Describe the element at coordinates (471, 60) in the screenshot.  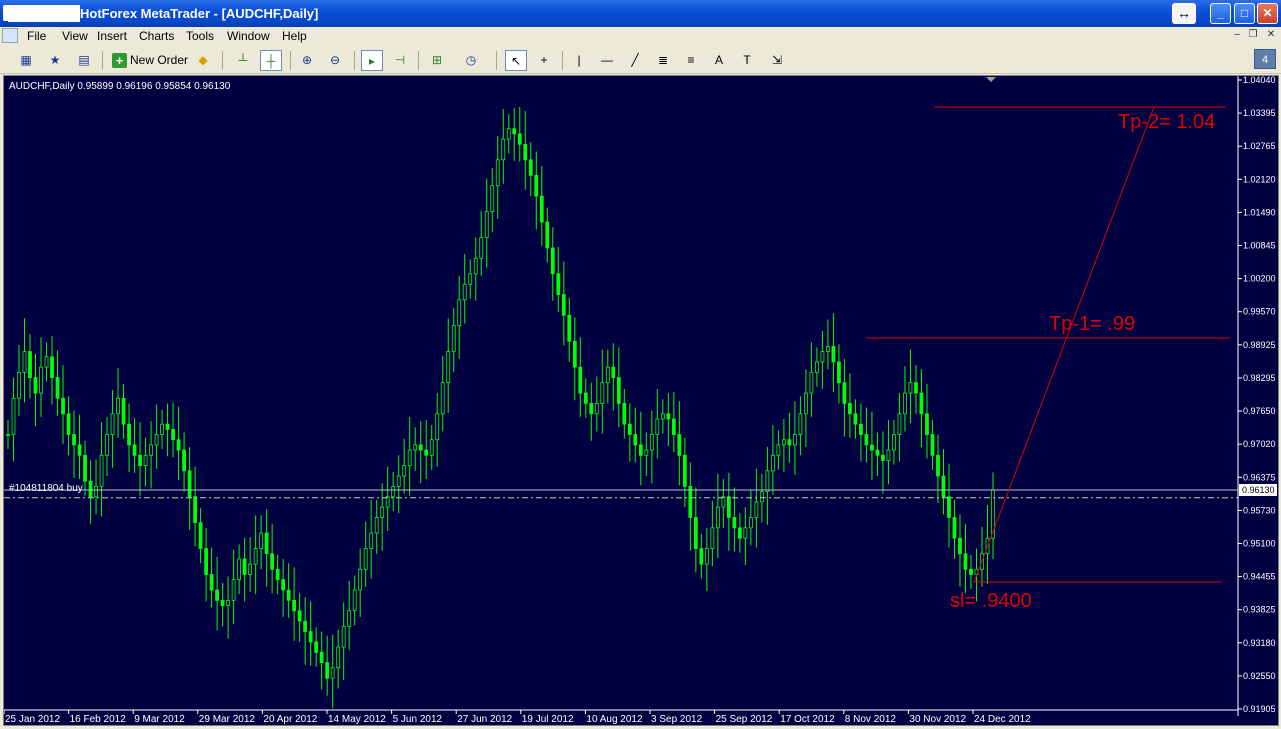
I see `periods-icon: ◷` at that location.